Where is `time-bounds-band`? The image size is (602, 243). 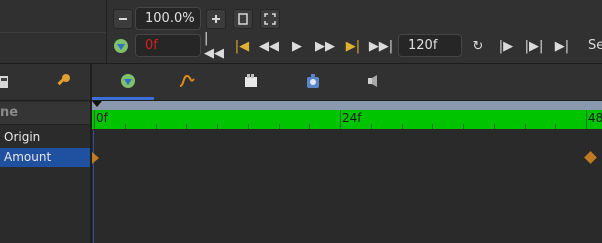 time-bounds-band is located at coordinates (347, 105).